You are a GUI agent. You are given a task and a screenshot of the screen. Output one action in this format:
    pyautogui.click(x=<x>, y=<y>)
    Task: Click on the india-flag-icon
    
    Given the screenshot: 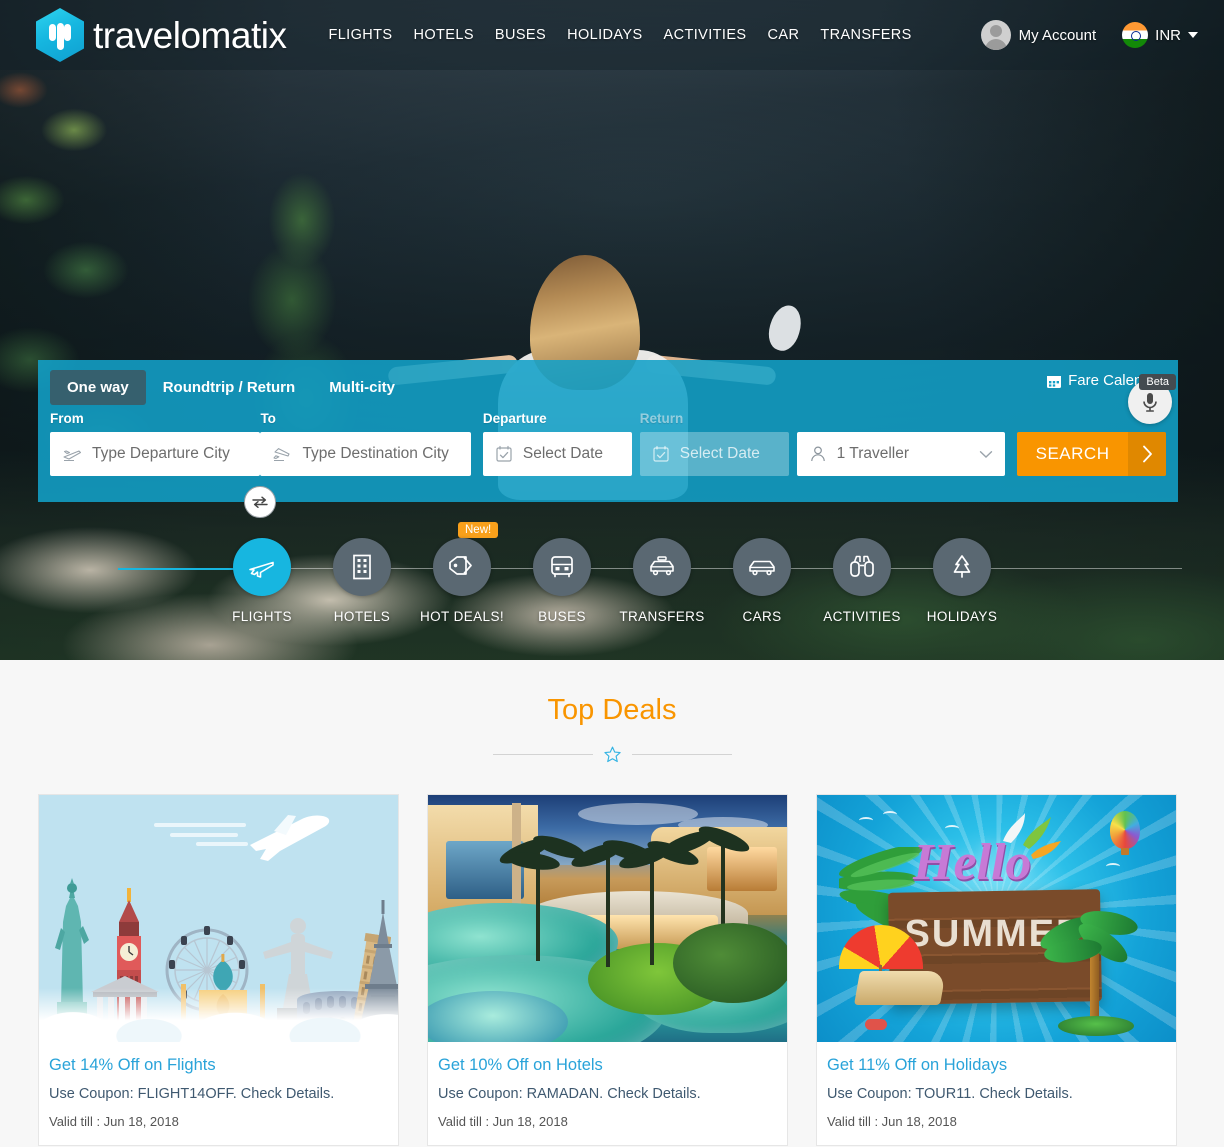 What is the action you would take?
    pyautogui.click(x=1135, y=35)
    